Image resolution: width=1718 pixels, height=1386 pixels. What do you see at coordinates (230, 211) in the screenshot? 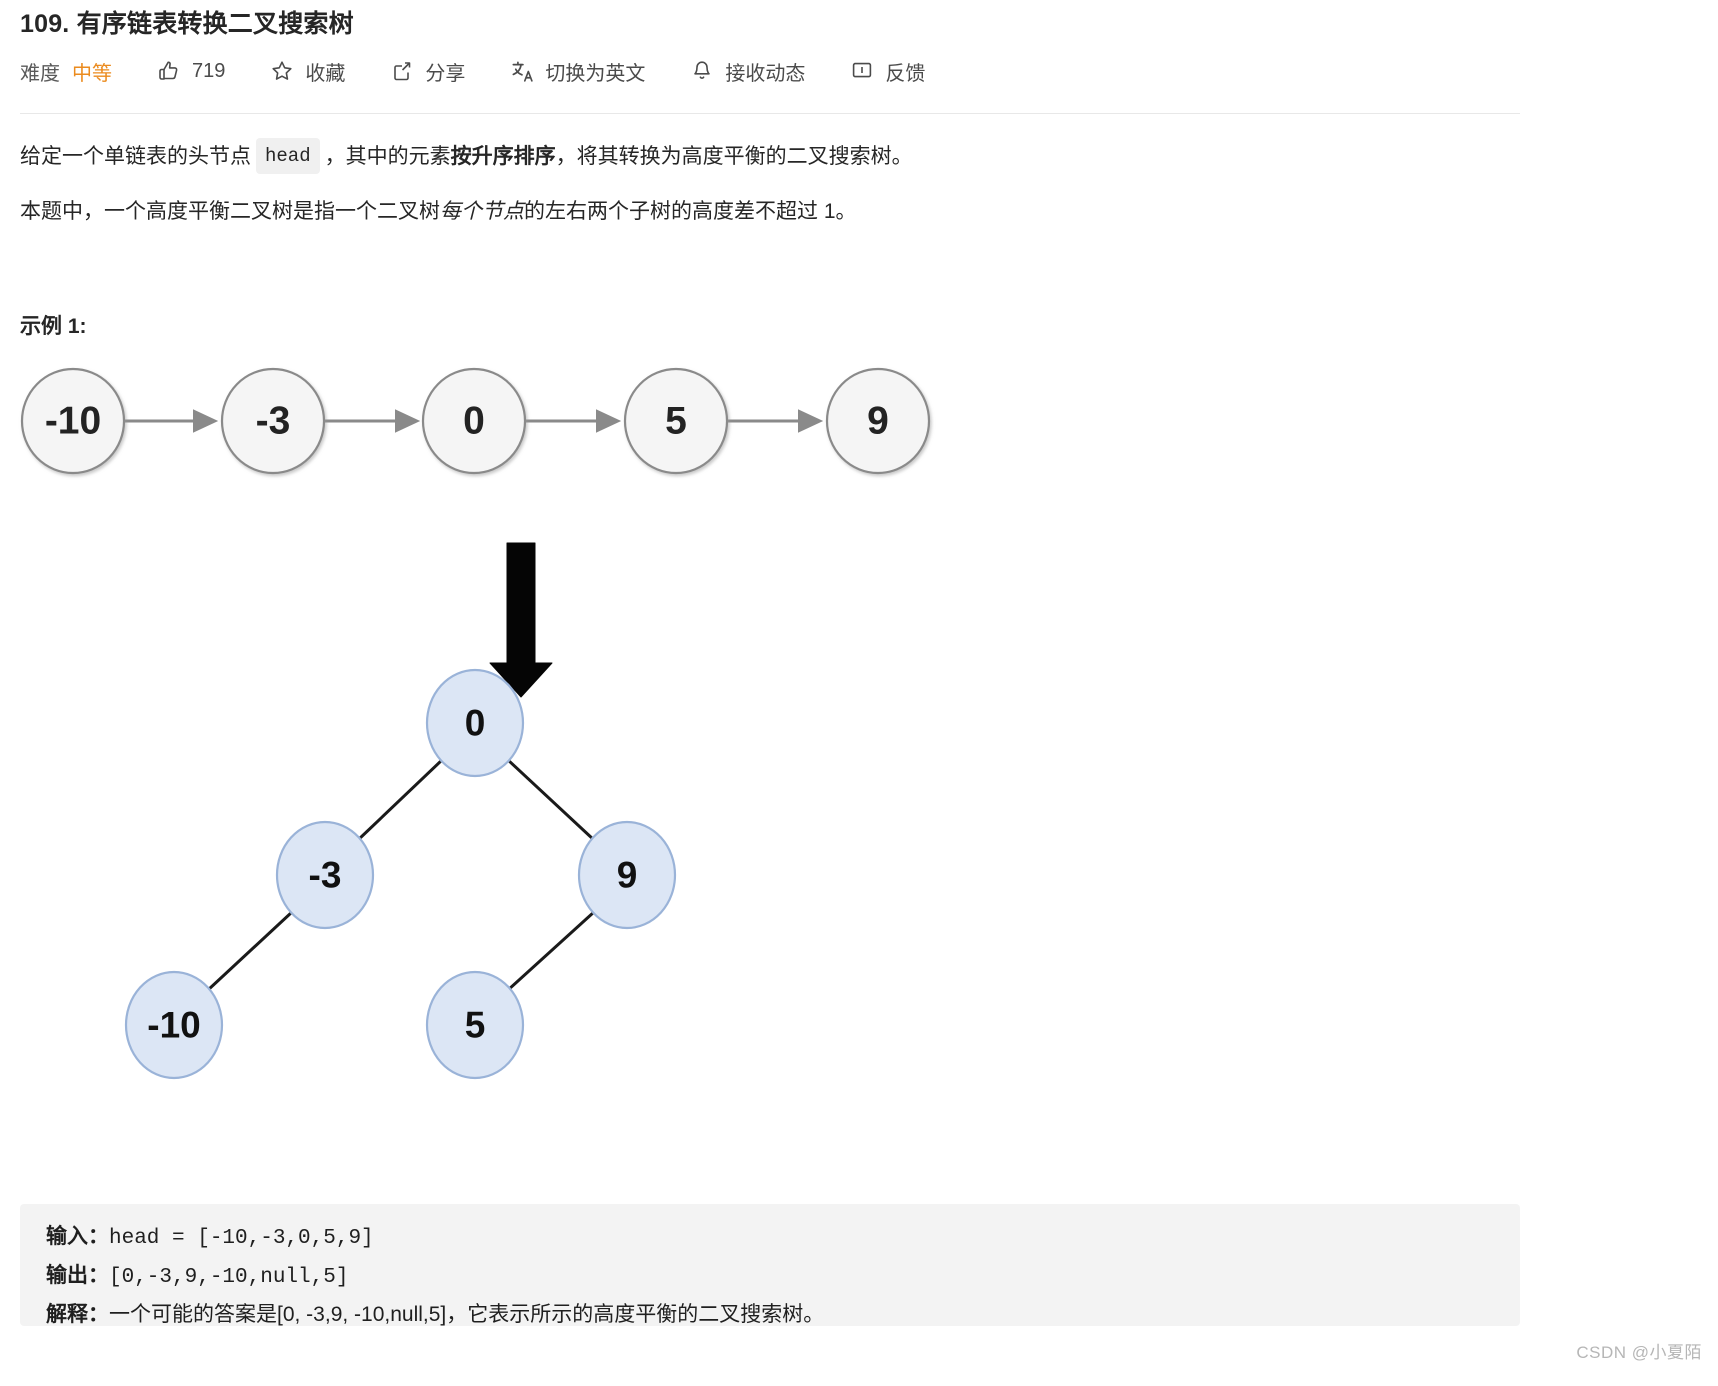
I see `desc2-part1: 本题中，一个高度平衡二叉树是指一个二叉树` at bounding box center [230, 211].